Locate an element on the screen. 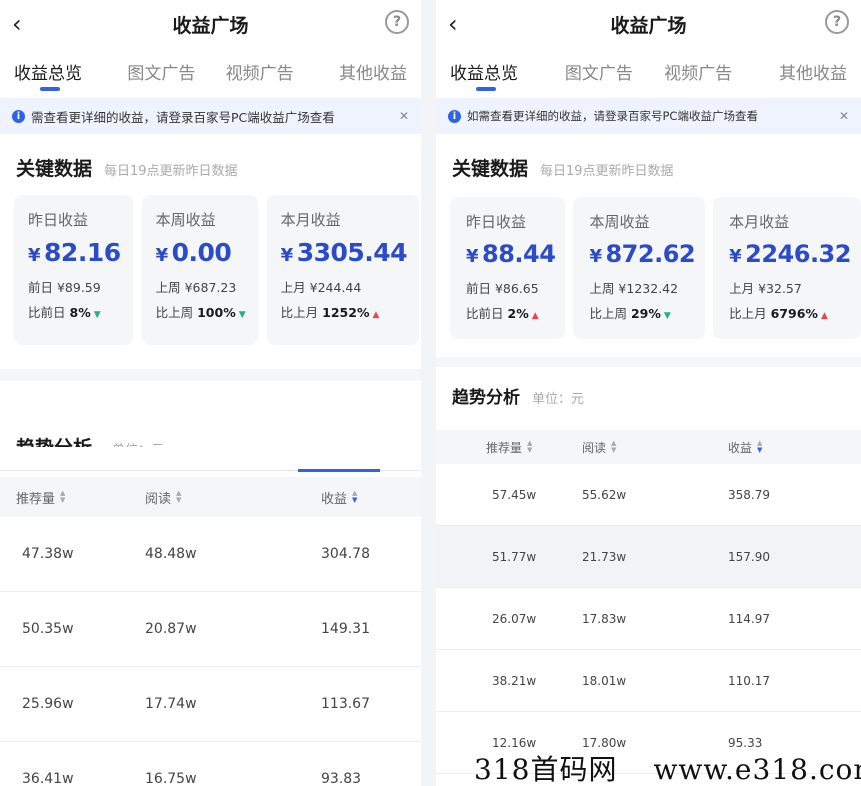 This screenshot has height=786, width=861. section-title: 关键数据 is located at coordinates (54, 169).